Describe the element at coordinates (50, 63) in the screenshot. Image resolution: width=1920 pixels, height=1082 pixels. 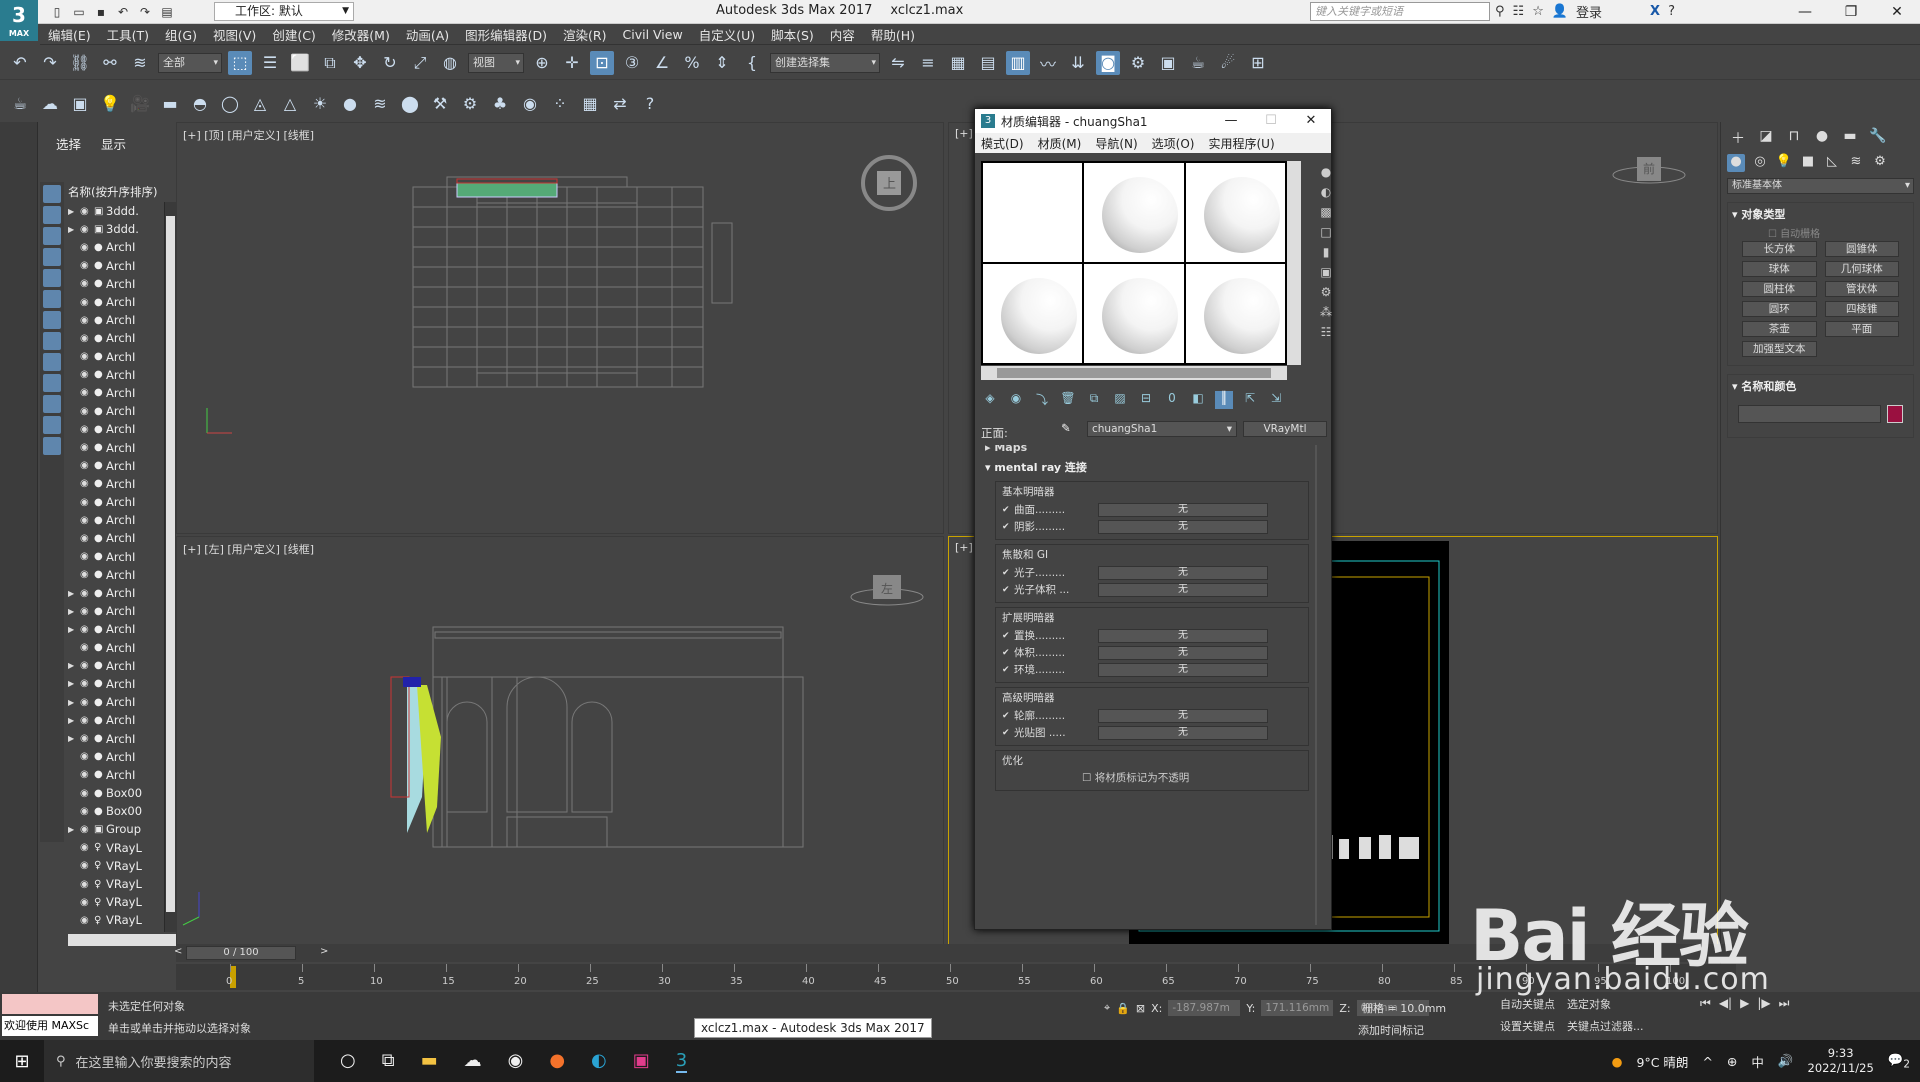
I see `redo-icon: ↷` at that location.